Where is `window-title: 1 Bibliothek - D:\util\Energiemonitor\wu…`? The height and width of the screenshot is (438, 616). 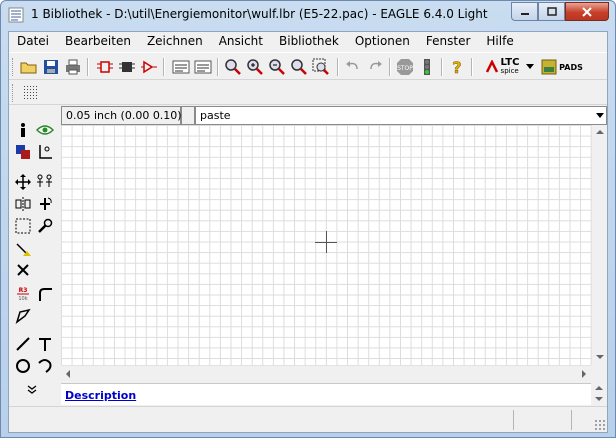
window-title: 1 Bibliothek - D:\util\Energiemonitor\wu… is located at coordinates (259, 14).